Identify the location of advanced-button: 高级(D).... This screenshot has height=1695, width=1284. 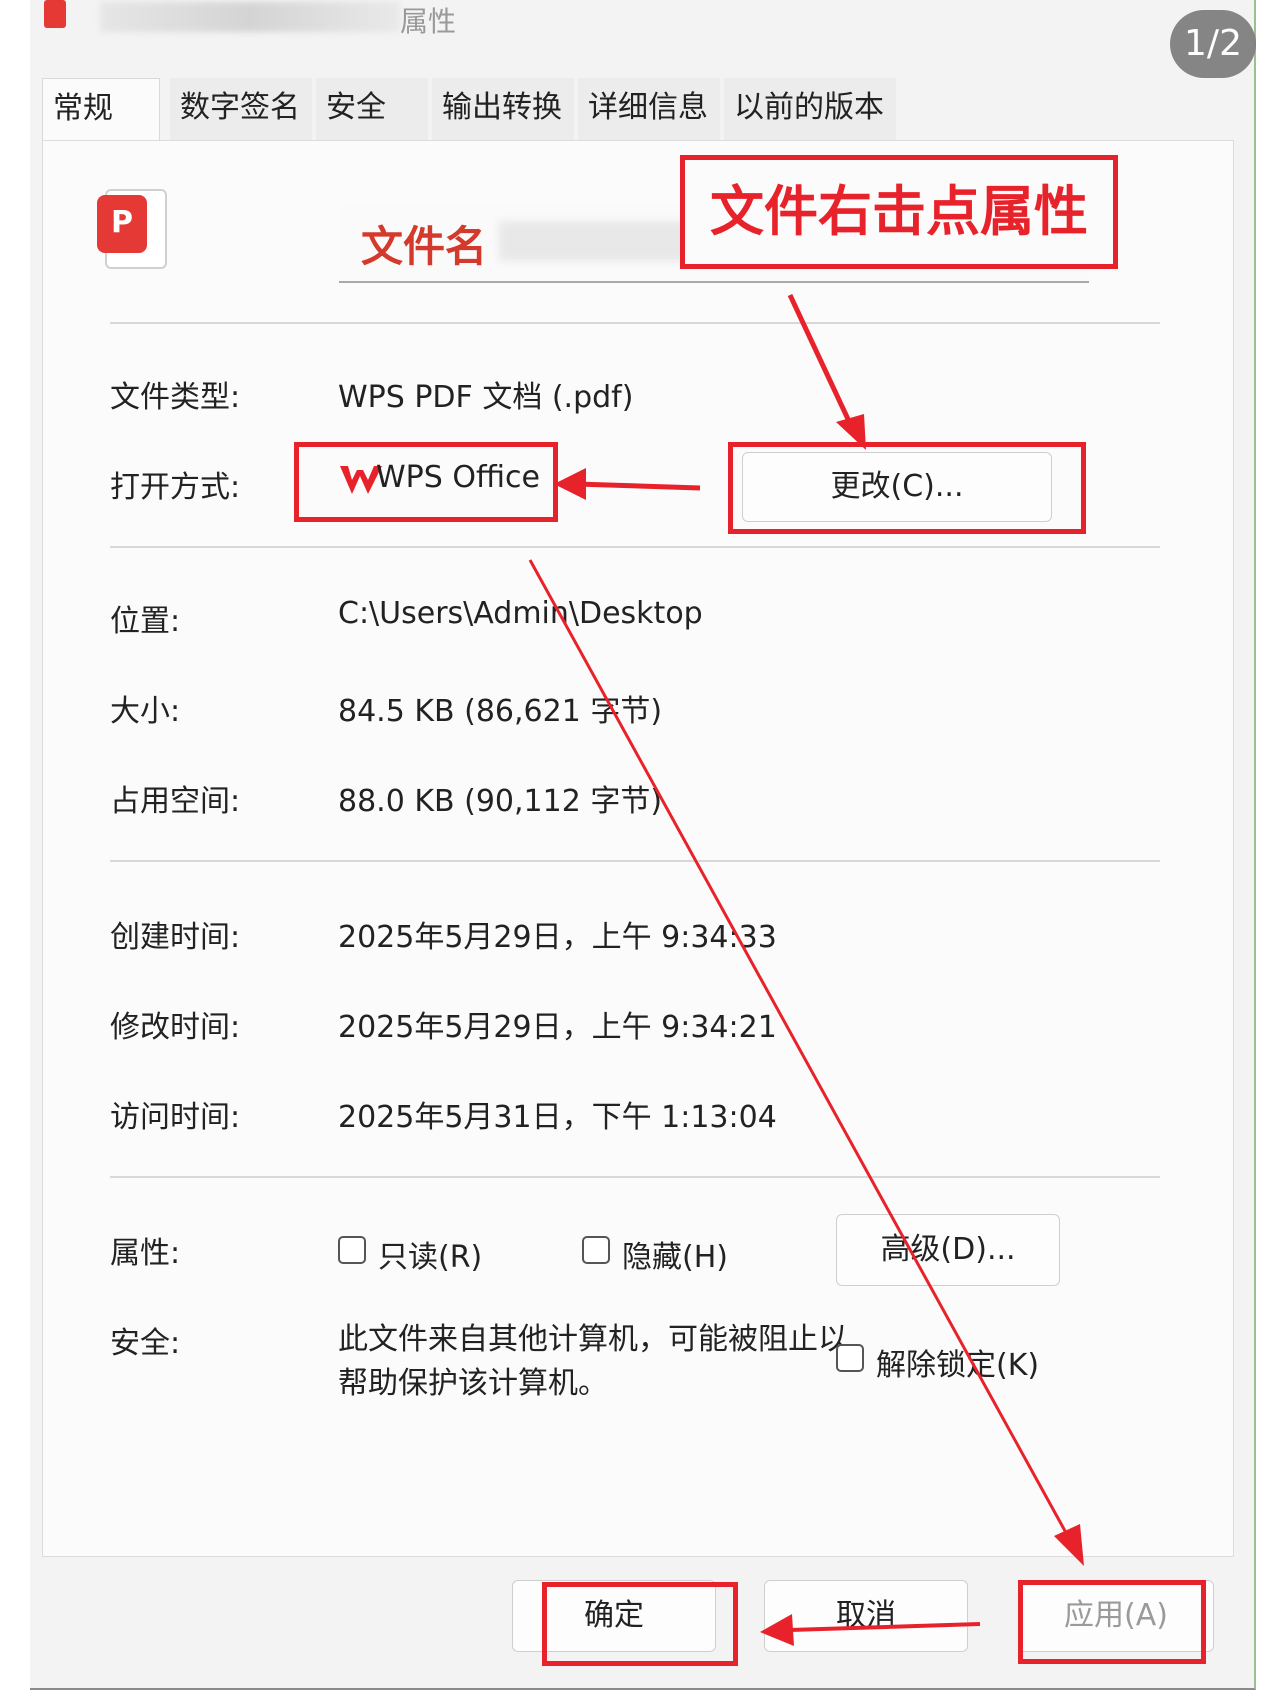
(948, 1250).